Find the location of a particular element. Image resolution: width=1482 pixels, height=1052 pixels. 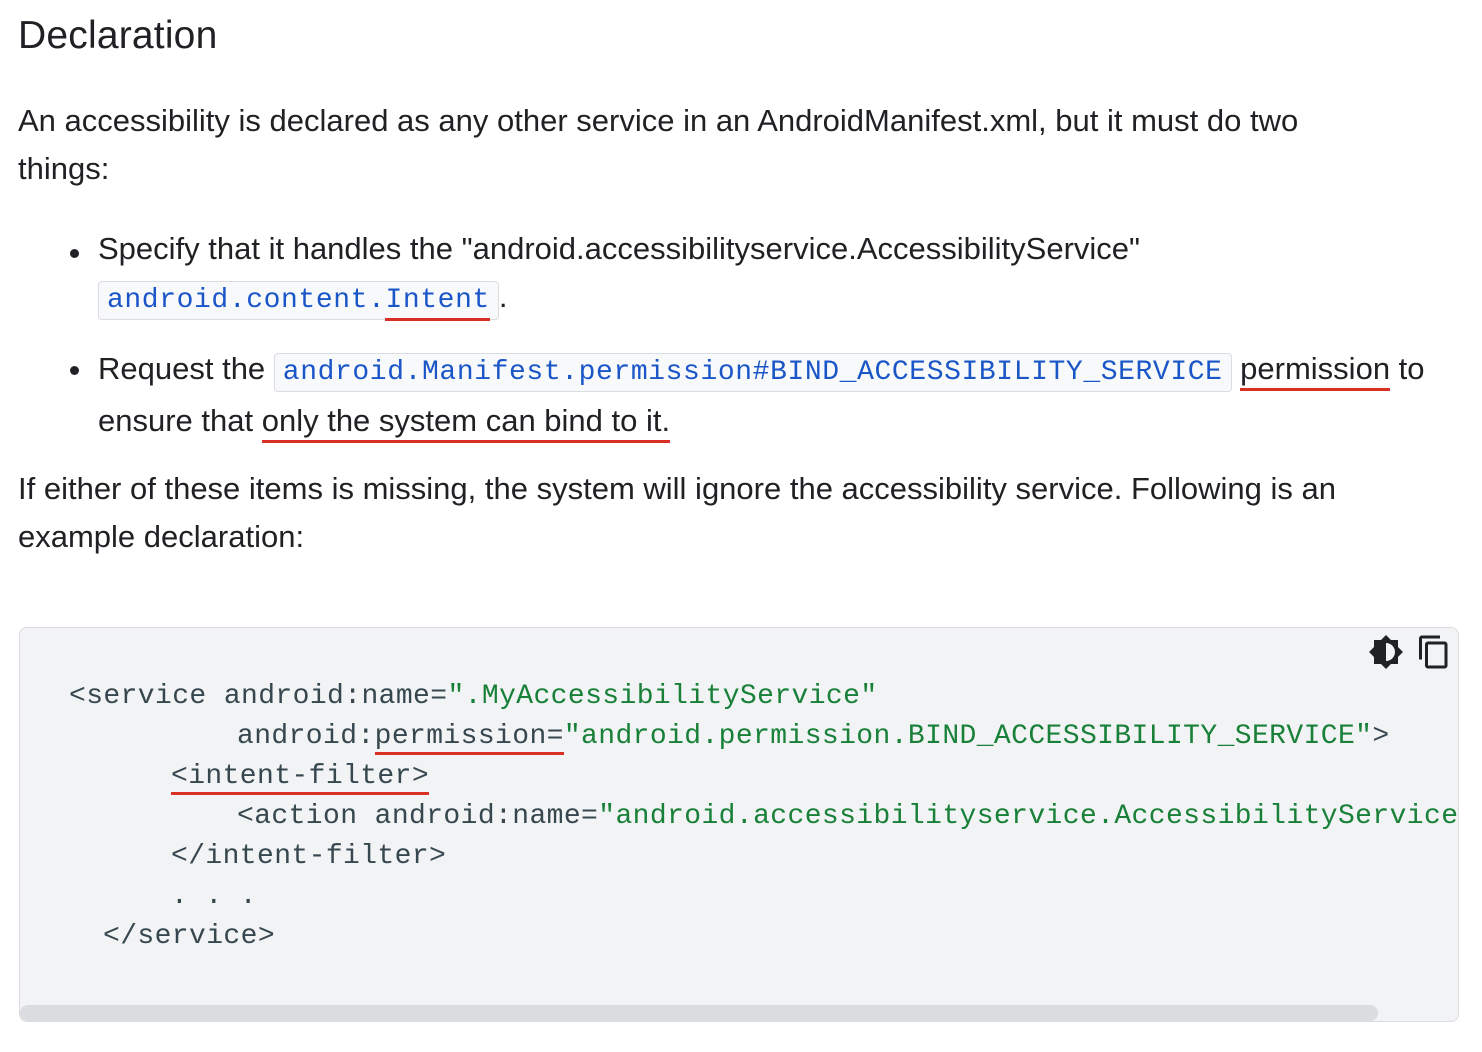

bullet-2-line2: ensure that is located at coordinates (180, 420).